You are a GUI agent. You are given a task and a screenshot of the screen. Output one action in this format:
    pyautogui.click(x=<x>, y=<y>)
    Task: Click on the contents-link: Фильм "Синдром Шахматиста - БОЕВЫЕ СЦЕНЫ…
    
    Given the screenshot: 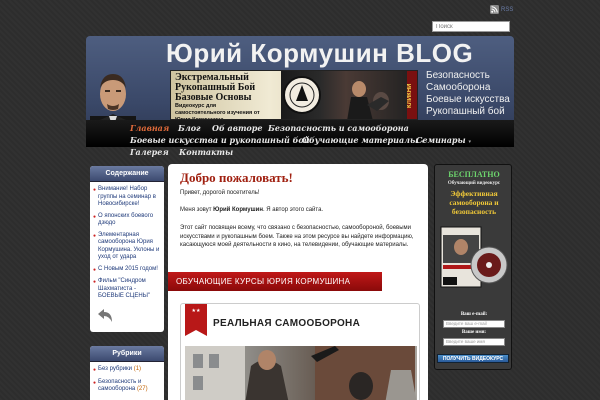 What is the action you would take?
    pyautogui.click(x=129, y=289)
    